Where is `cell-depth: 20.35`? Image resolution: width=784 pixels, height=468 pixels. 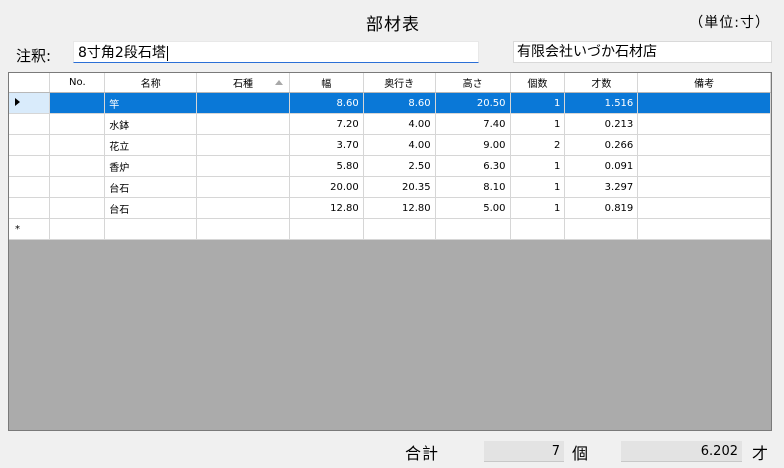
cell-depth: 20.35 is located at coordinates (399, 187).